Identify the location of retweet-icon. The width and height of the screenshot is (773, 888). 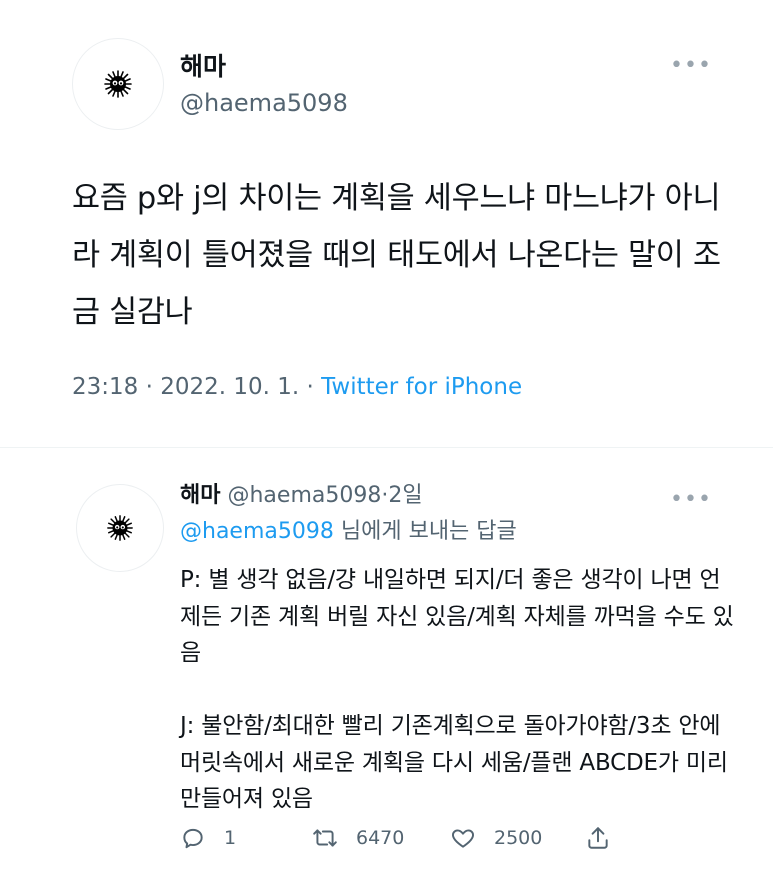
(325, 838).